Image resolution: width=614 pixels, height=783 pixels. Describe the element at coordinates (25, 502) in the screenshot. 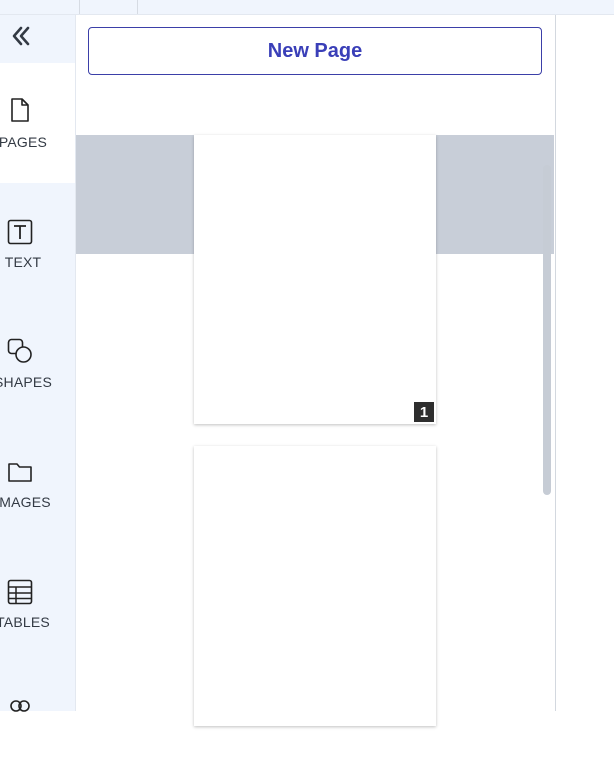

I see `sidebar-item-label: IMAGES` at that location.